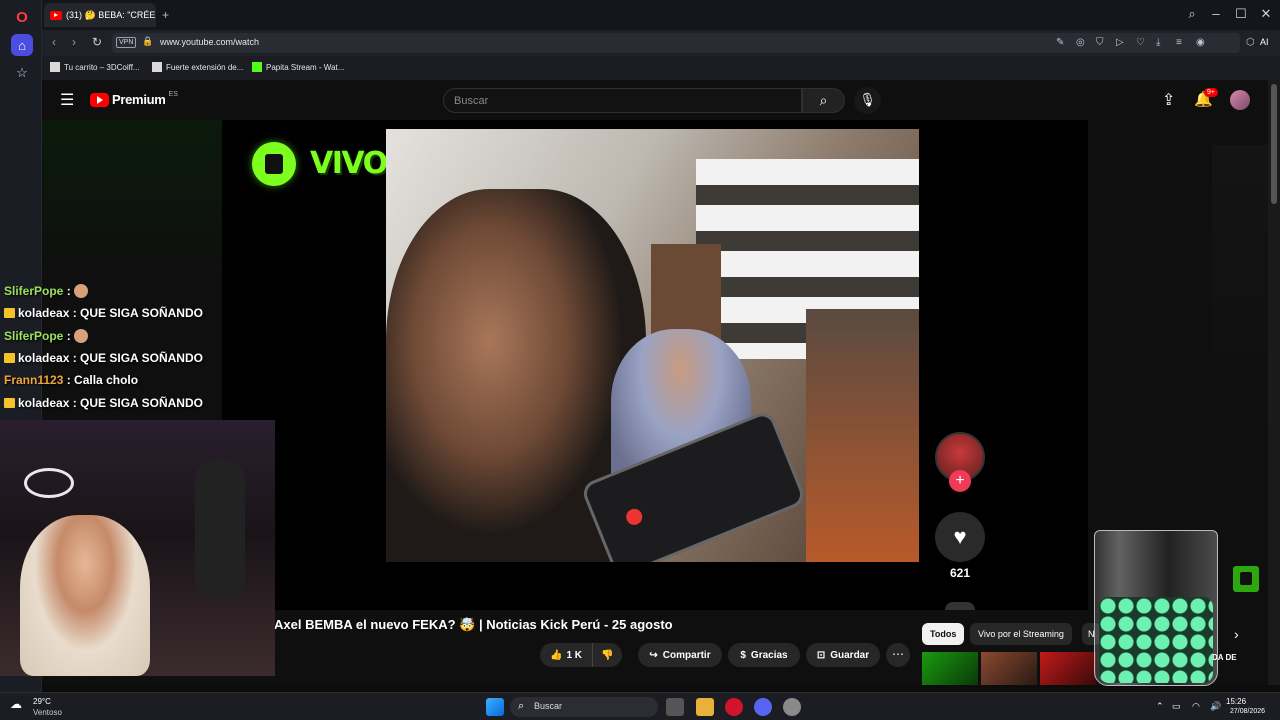 This screenshot has width=1280, height=720. What do you see at coordinates (1246, 579) in the screenshot?
I see `brand-badge-icon` at bounding box center [1246, 579].